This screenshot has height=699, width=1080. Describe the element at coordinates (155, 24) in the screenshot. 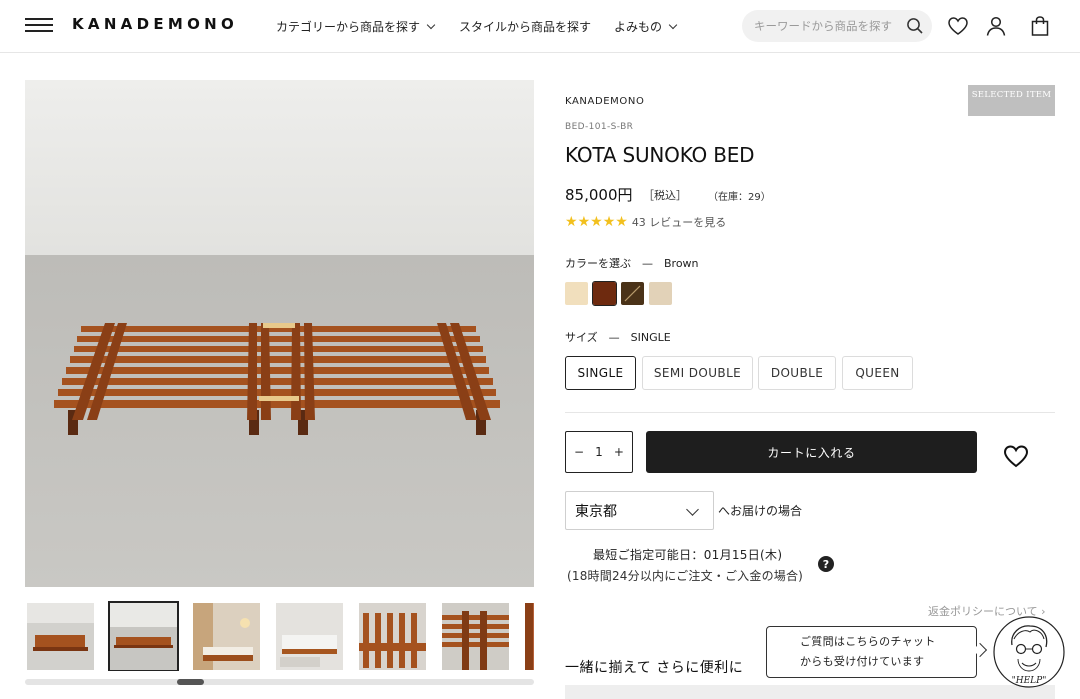

I see `site-logo: KANADEMONO` at that location.